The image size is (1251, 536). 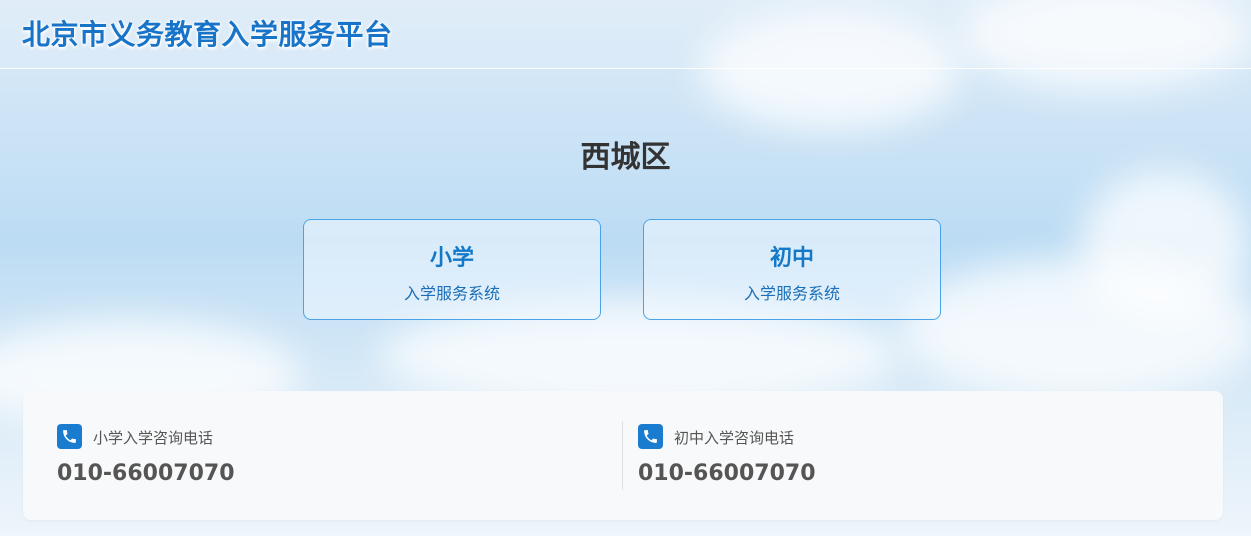 I want to click on primary-contact: 小学入学咨询电话 010-66007070, so click(x=327, y=455).